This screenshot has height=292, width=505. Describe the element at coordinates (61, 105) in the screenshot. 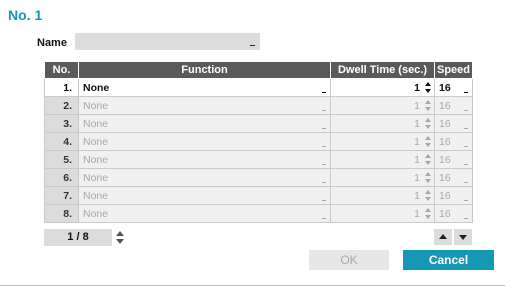

I see `row-number: 2.` at that location.